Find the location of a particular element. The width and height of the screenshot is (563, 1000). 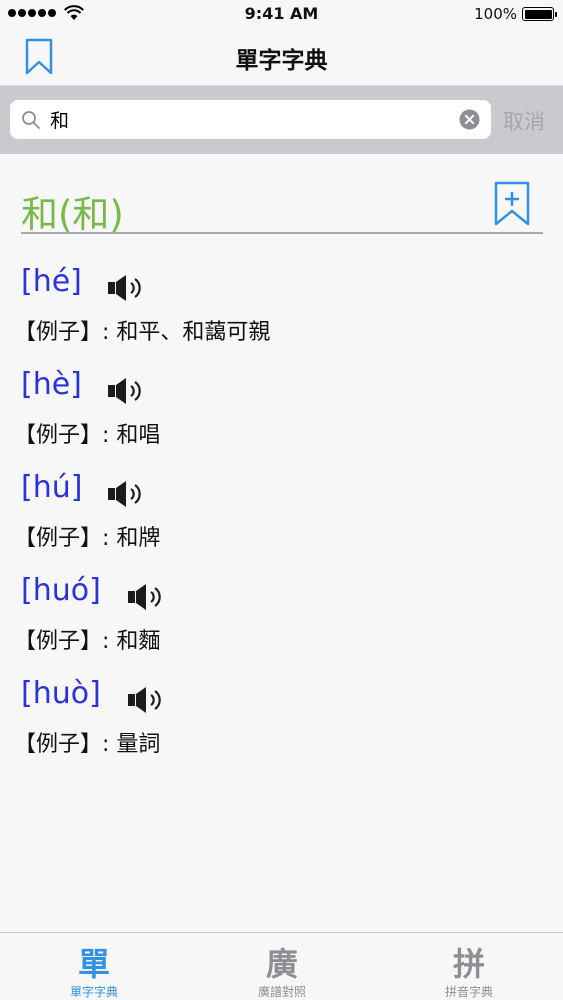

tab-icon: 拼 is located at coordinates (468, 964).